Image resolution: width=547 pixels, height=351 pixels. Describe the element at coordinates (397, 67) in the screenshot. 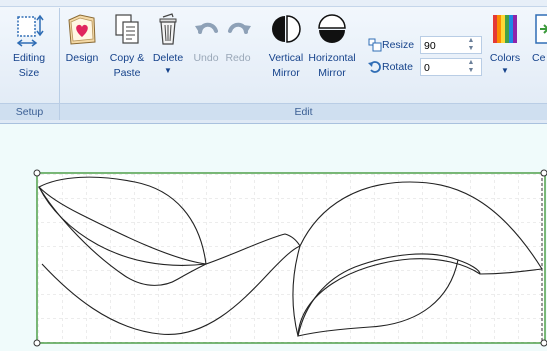

I see `rotate-label: Rotate` at that location.